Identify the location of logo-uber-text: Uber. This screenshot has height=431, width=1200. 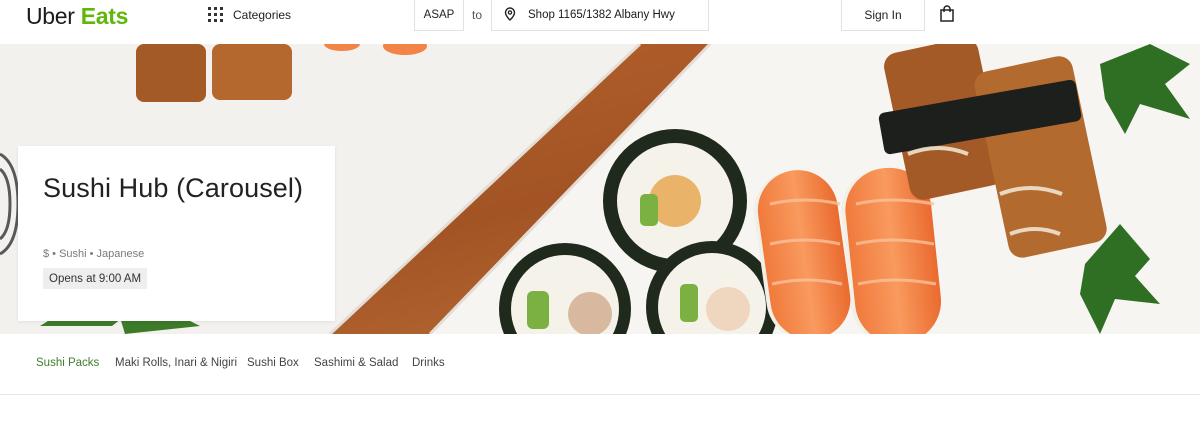
(50, 16).